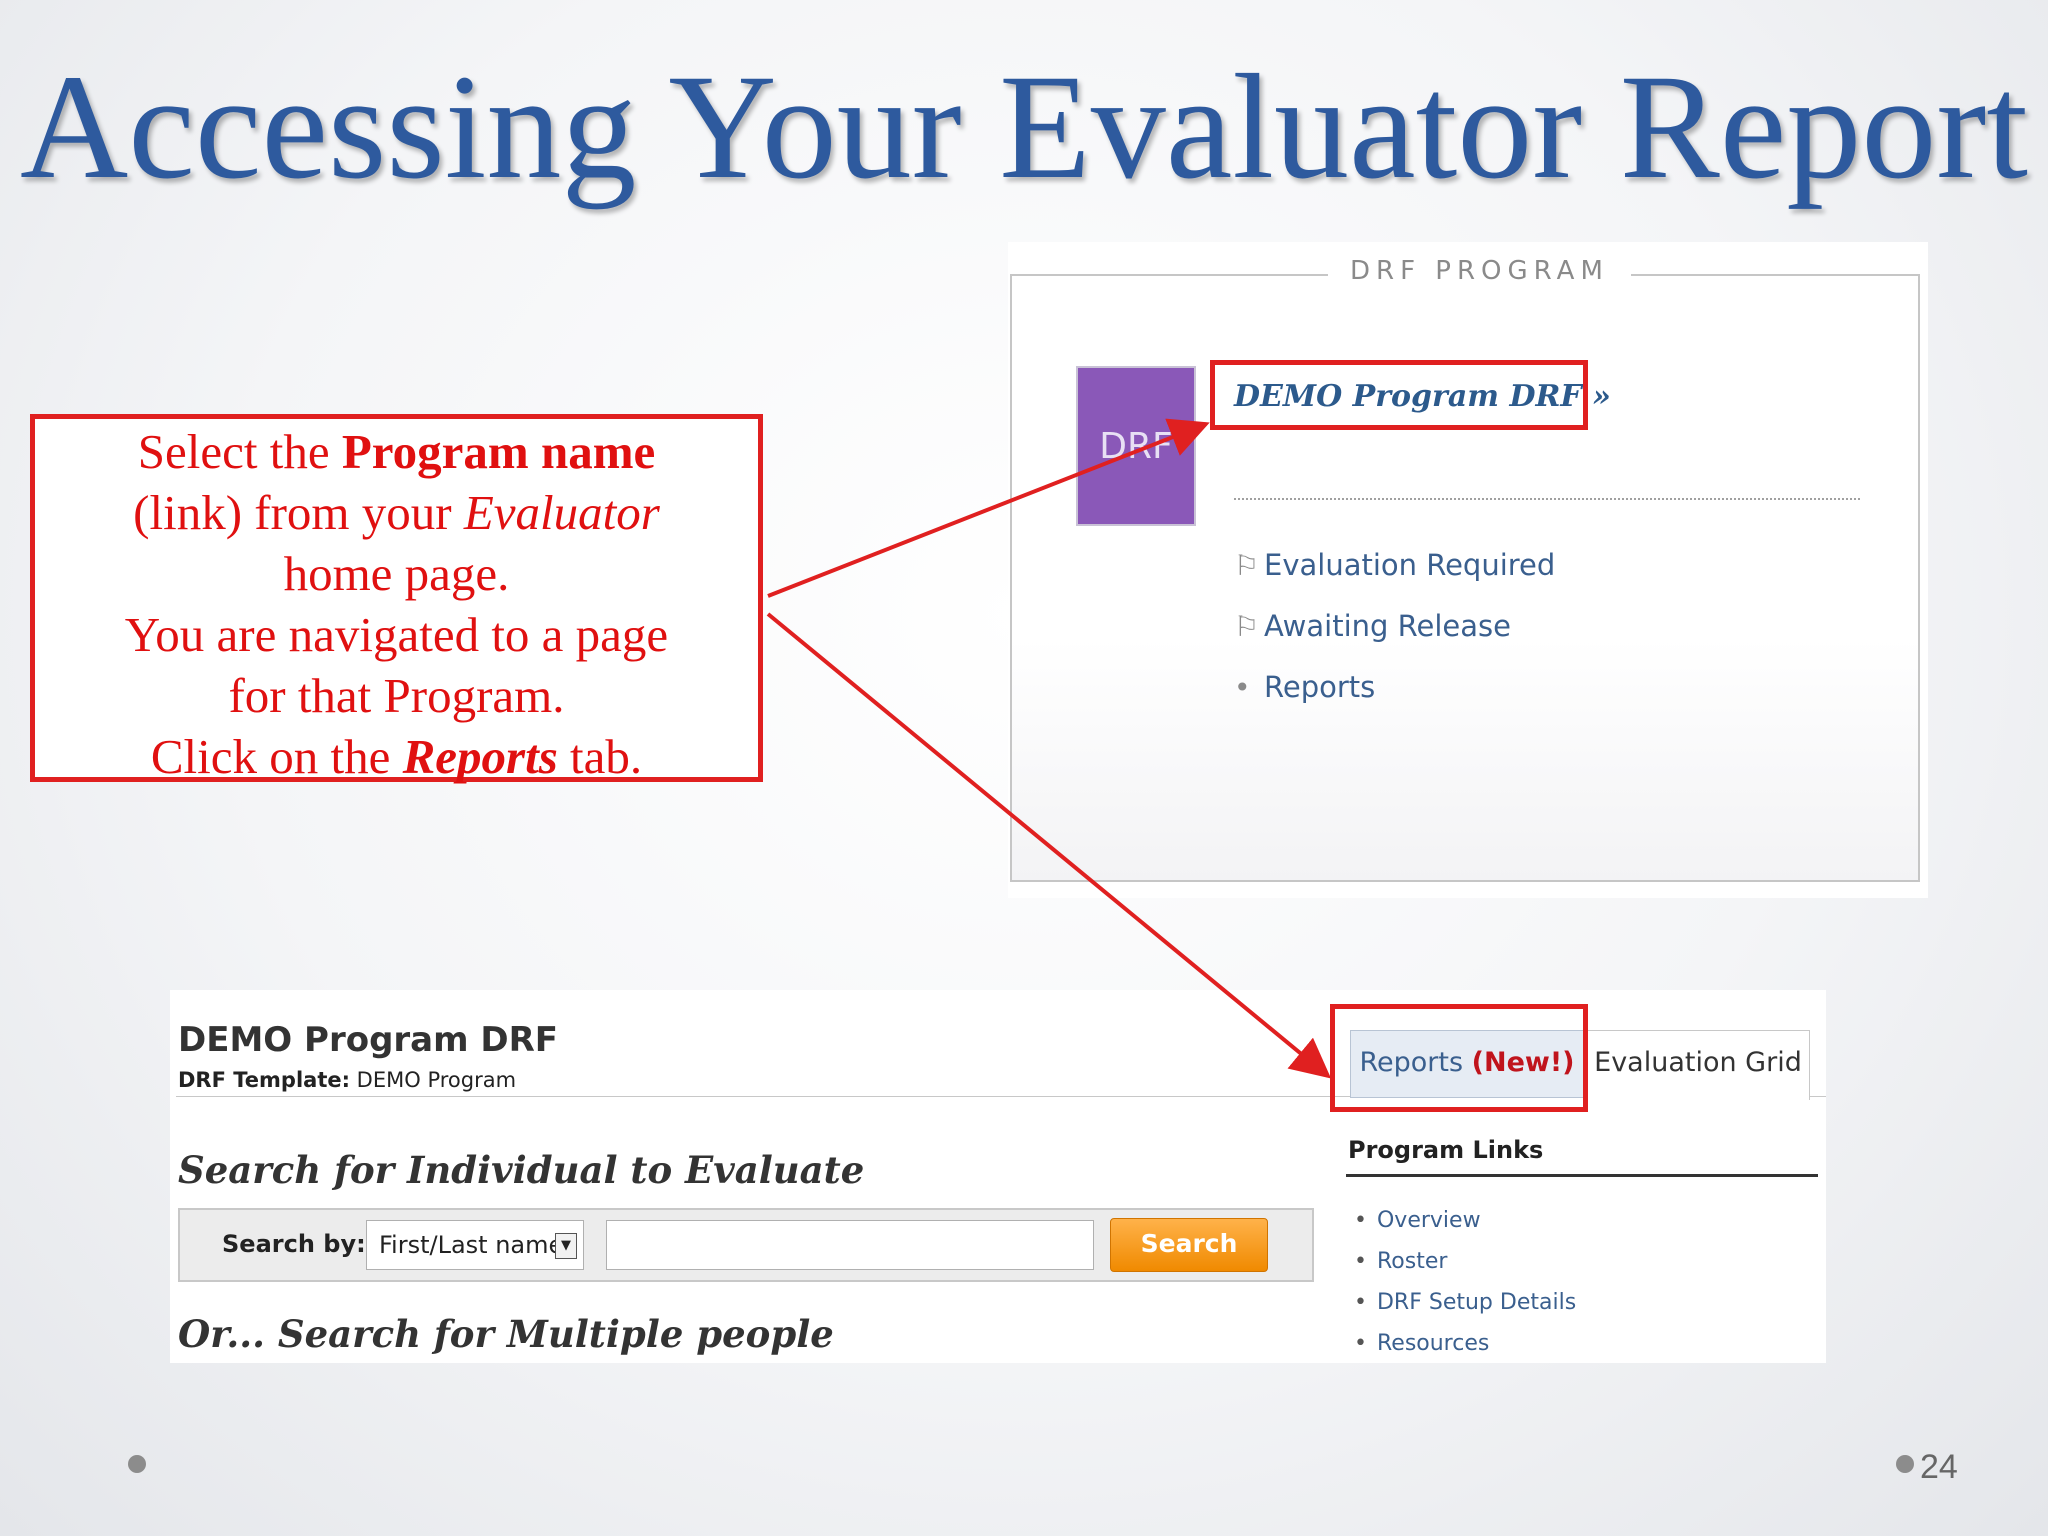 The height and width of the screenshot is (1536, 2048). Describe the element at coordinates (137, 1464) in the screenshot. I see `footer-bullet-left` at that location.